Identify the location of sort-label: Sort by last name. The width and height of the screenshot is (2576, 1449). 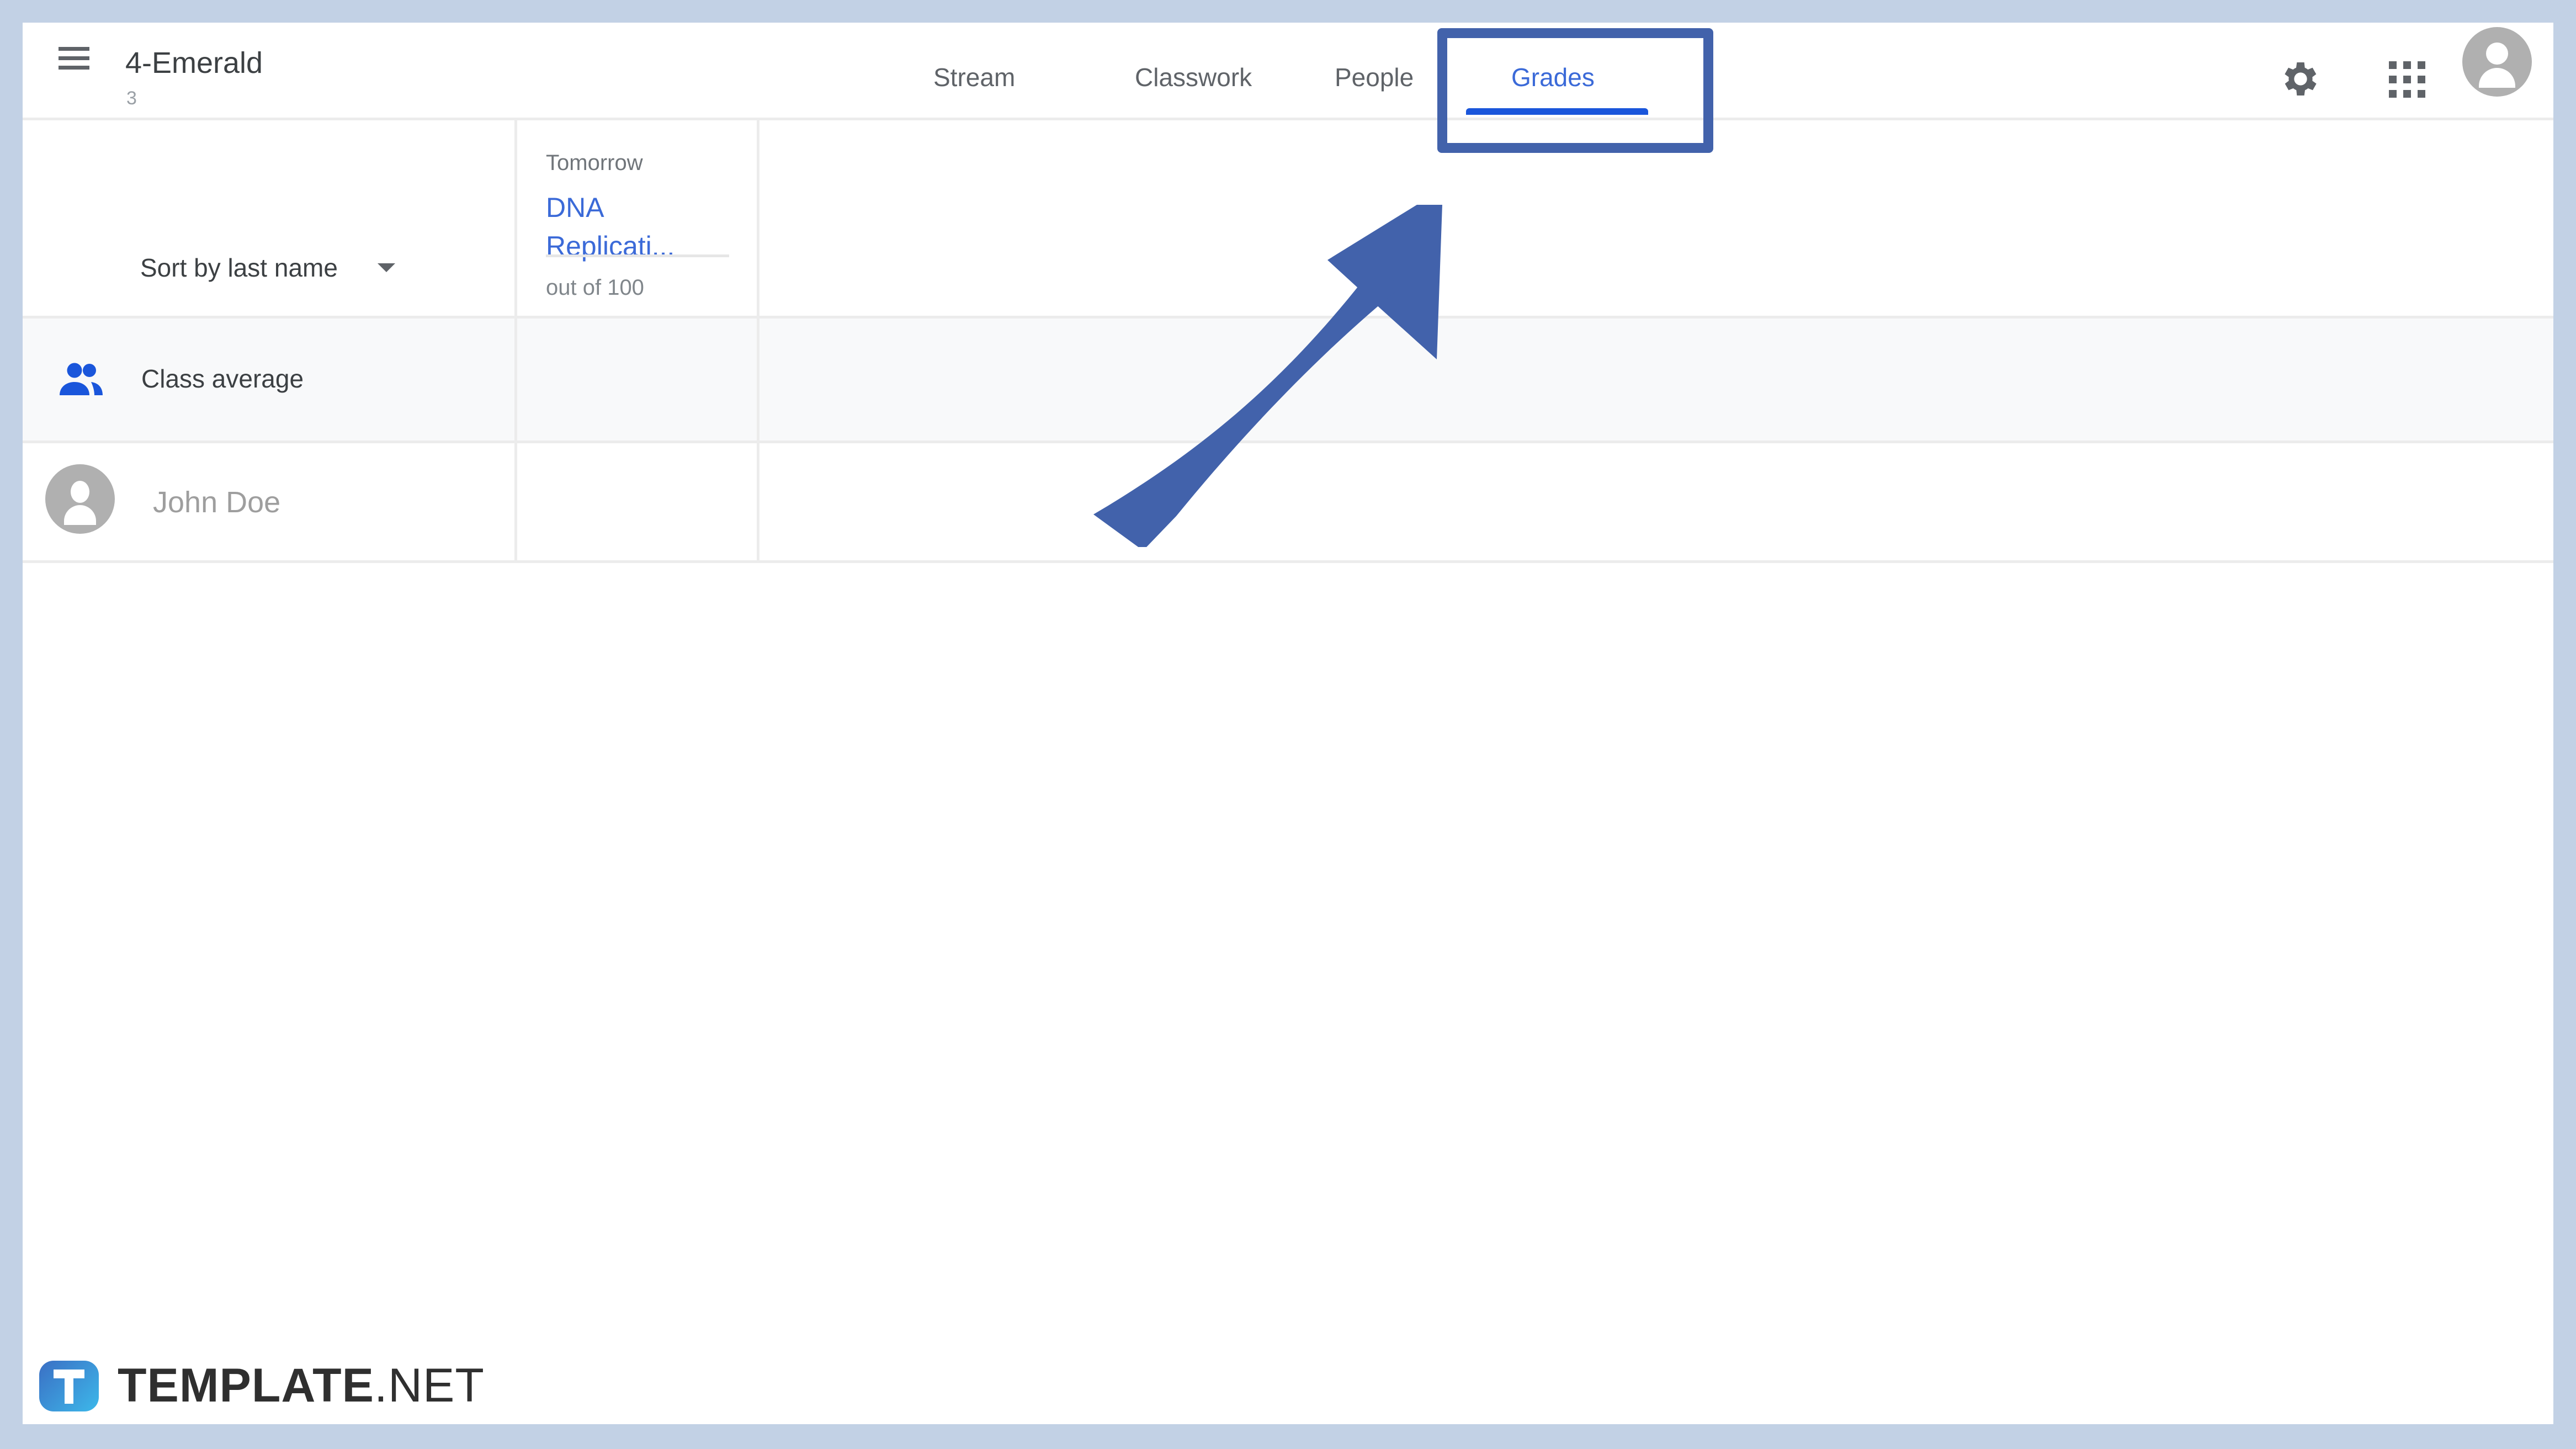
(239, 267).